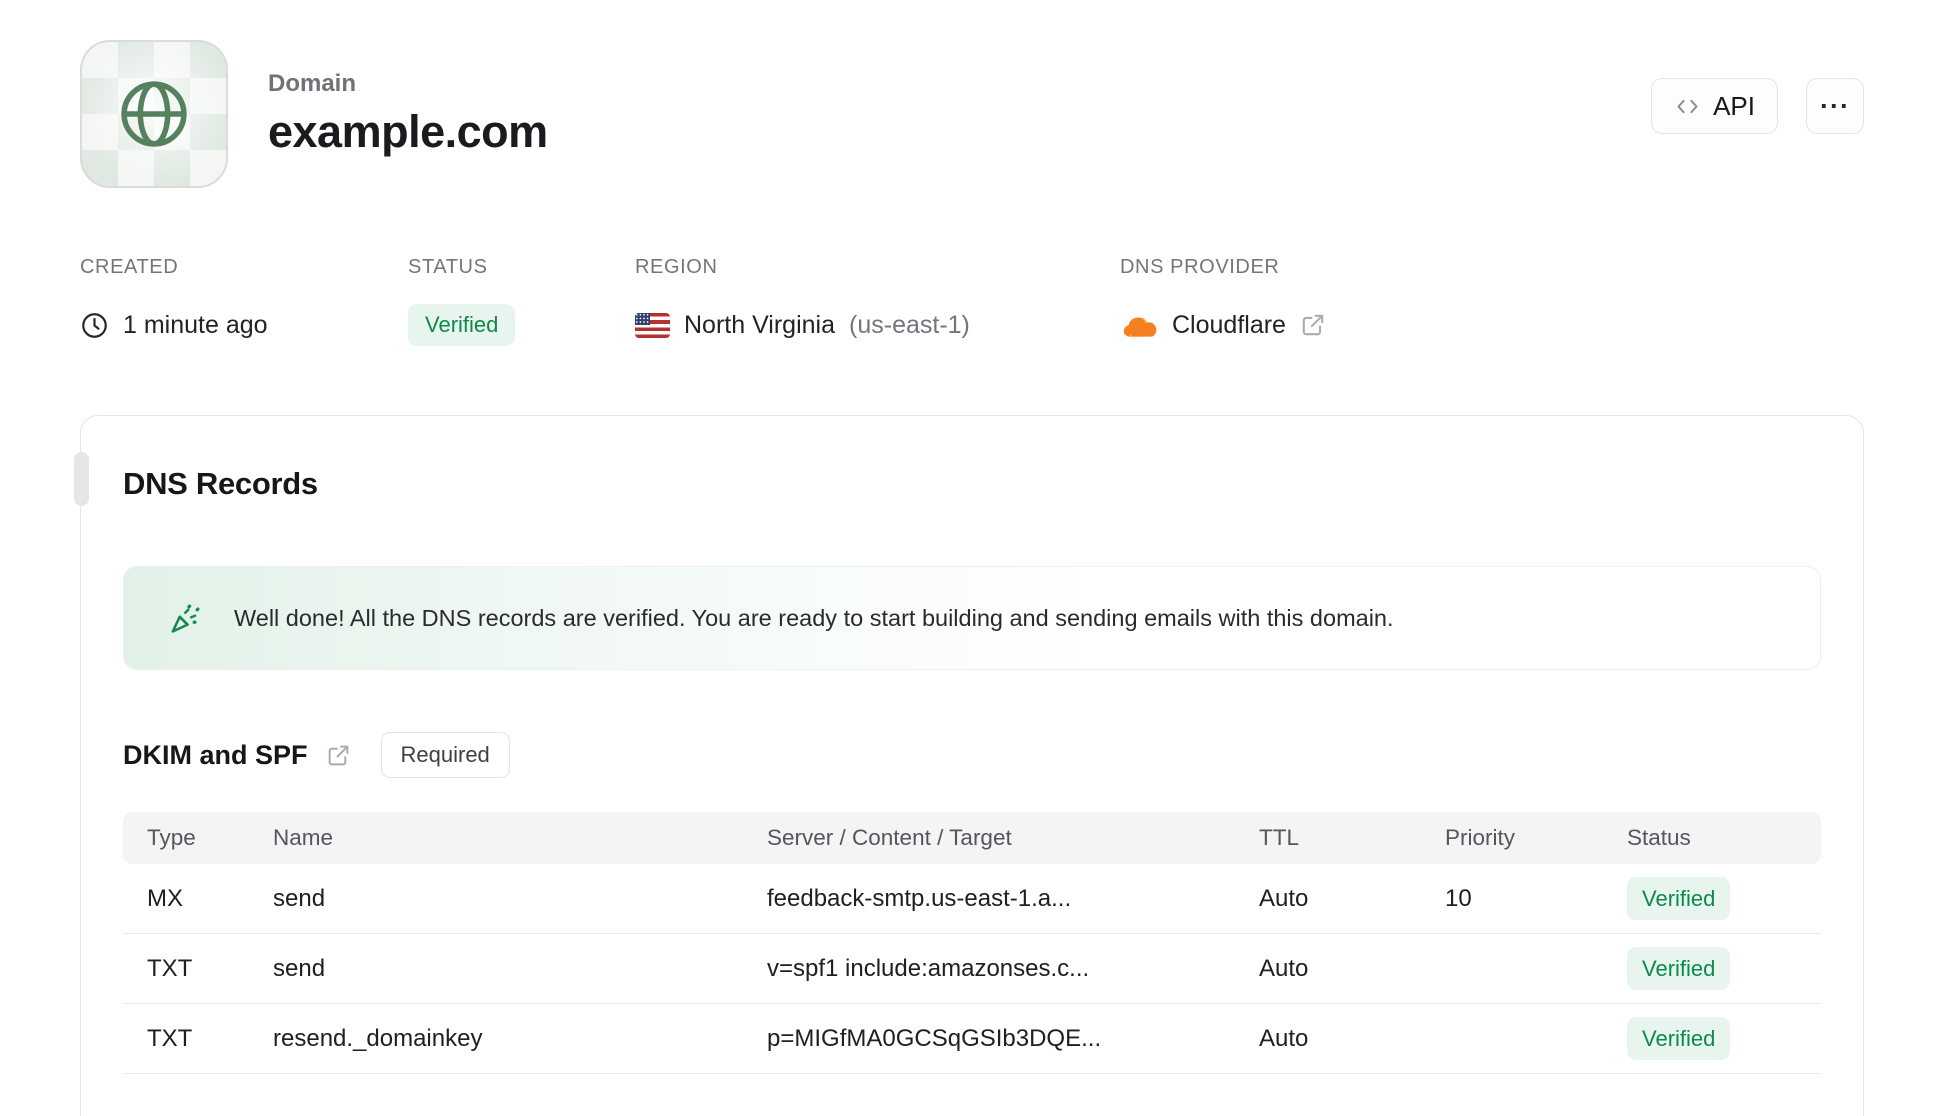 This screenshot has width=1944, height=1116. What do you see at coordinates (1458, 898) in the screenshot?
I see `cell-priority: 10` at bounding box center [1458, 898].